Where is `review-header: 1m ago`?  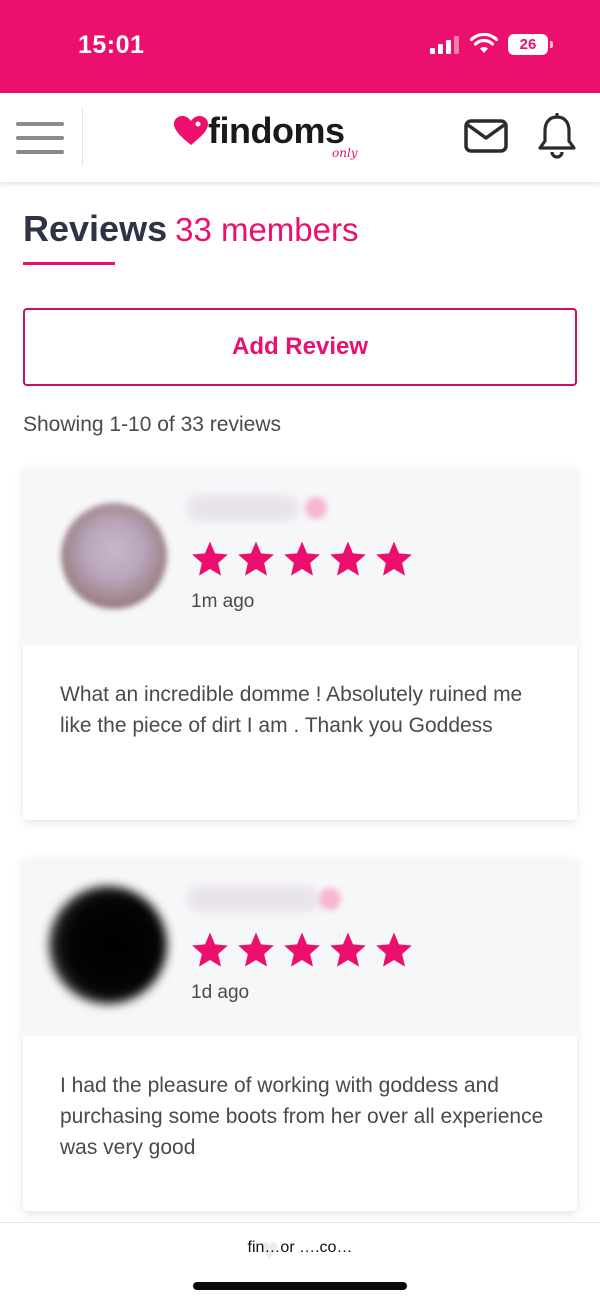 review-header: 1m ago is located at coordinates (300, 556).